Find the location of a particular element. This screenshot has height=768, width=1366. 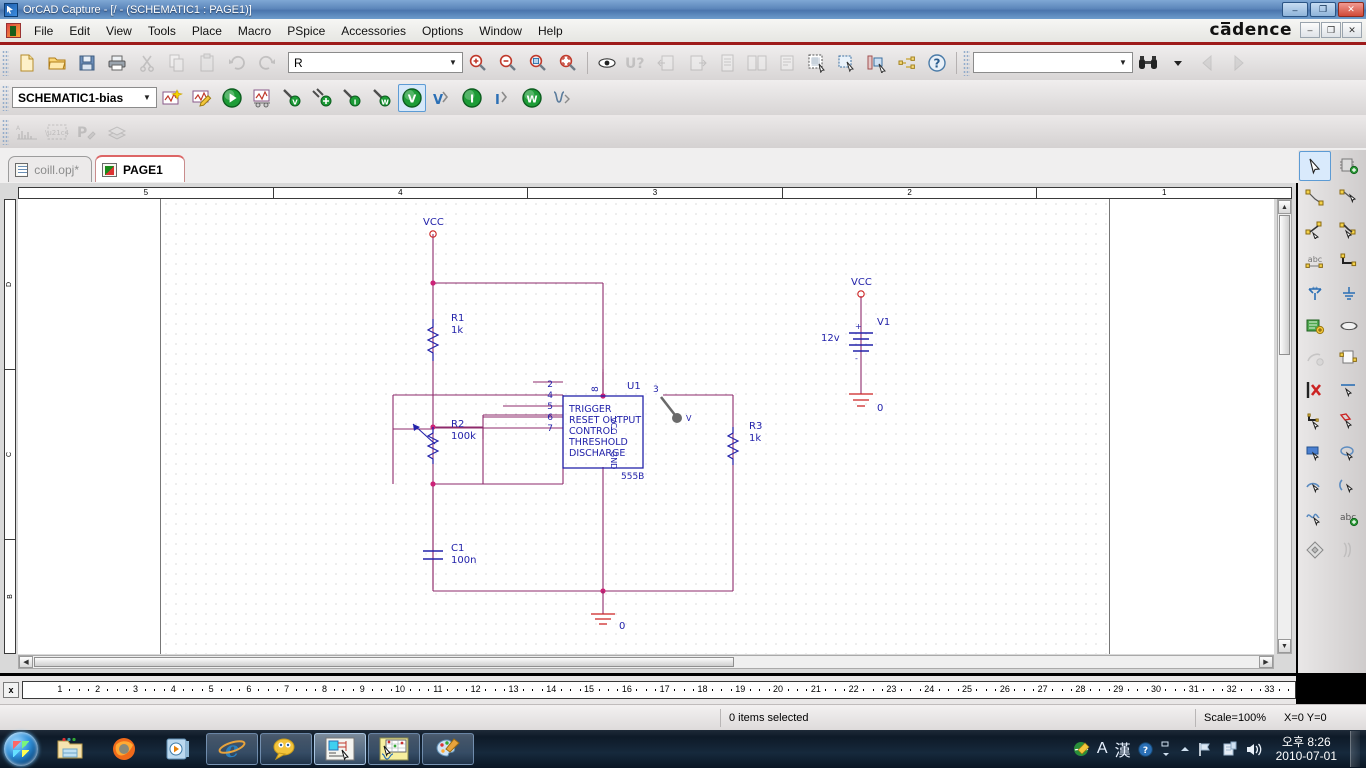

pspice-toolbar-grip is located at coordinates (5, 97).